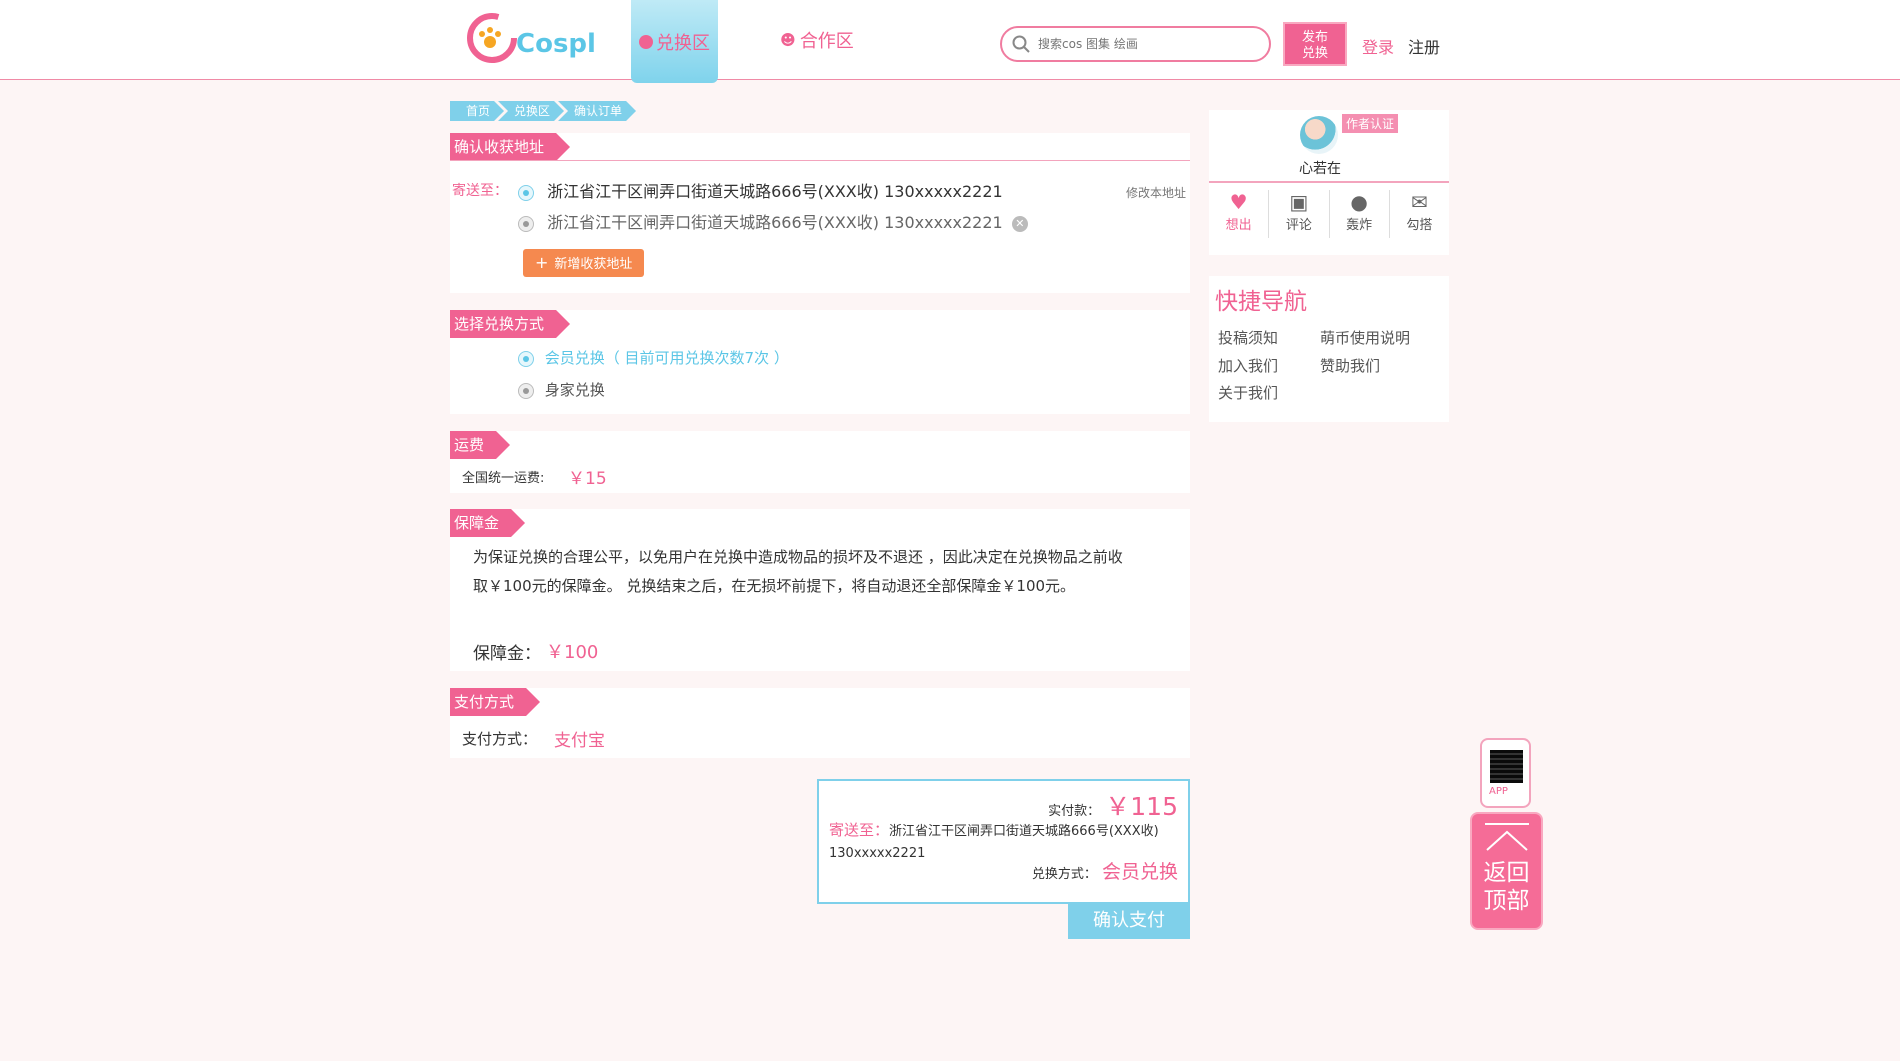 Image resolution: width=1900 pixels, height=1061 pixels. What do you see at coordinates (574, 390) in the screenshot?
I see `method-wealth-label: 身家兑换` at bounding box center [574, 390].